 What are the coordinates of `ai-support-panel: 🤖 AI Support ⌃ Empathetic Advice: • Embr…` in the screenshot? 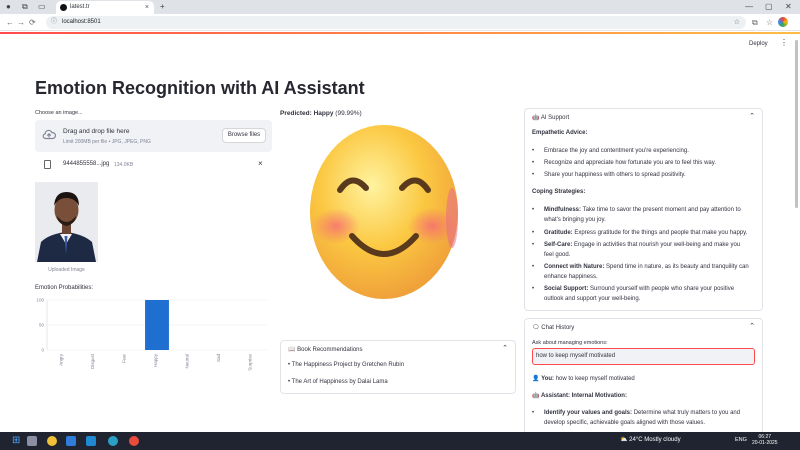 It's located at (643, 209).